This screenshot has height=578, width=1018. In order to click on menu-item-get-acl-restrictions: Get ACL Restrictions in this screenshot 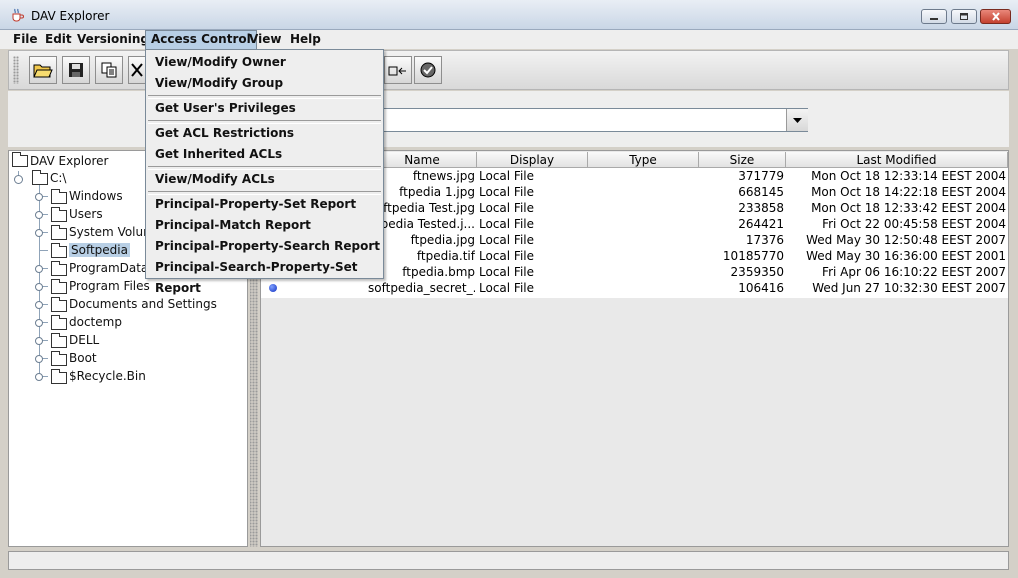, I will do `click(264, 133)`.